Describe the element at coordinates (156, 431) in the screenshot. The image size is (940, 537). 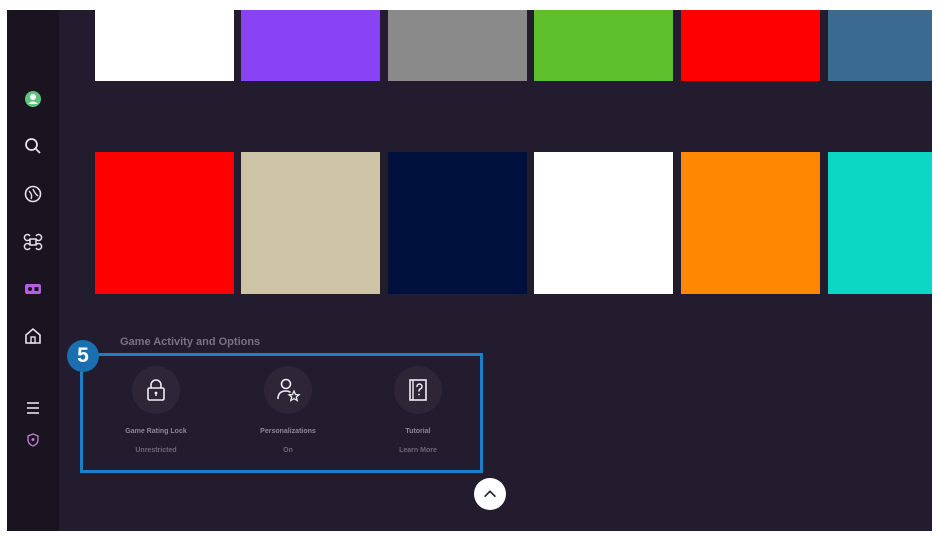
I see `option-label: Game Rating Lock` at that location.